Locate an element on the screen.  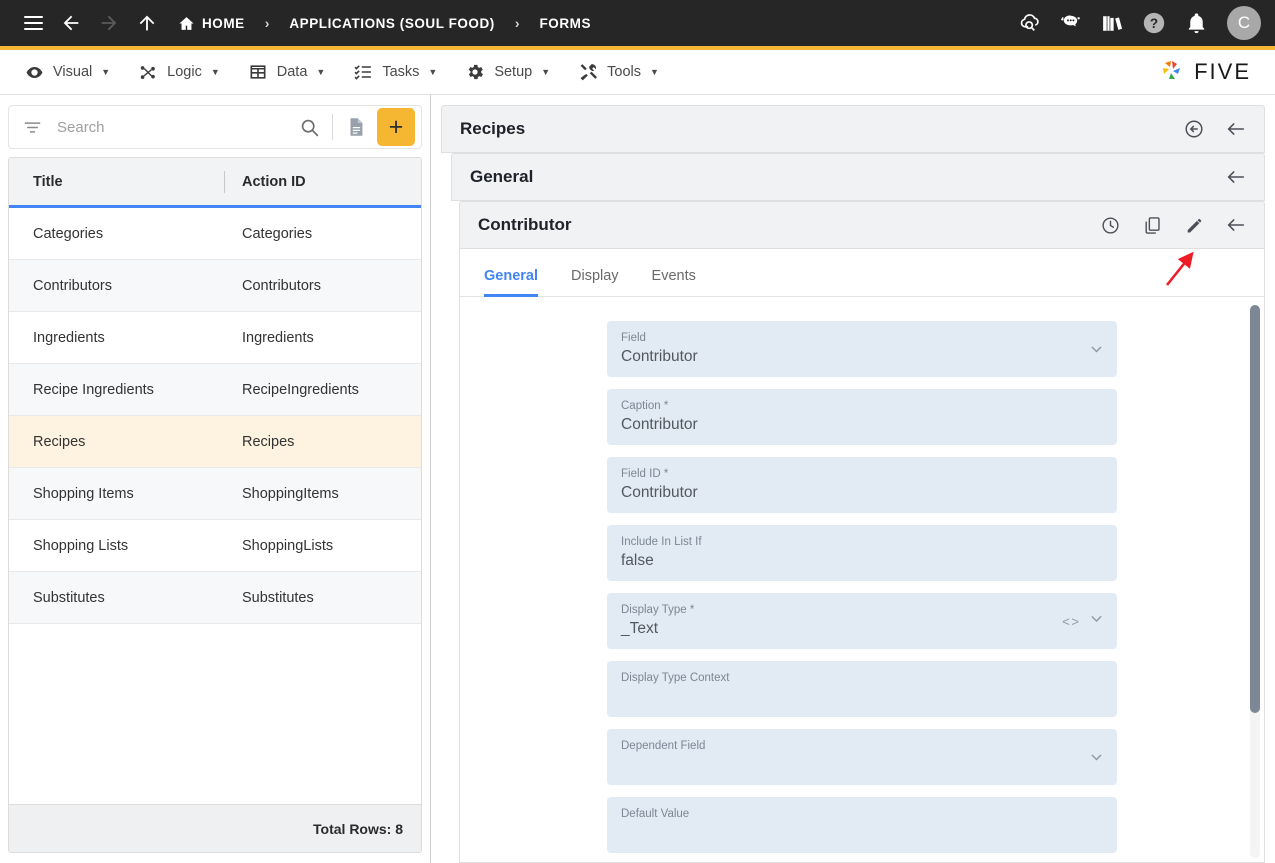
help-icon: ? is located at coordinates (1154, 23).